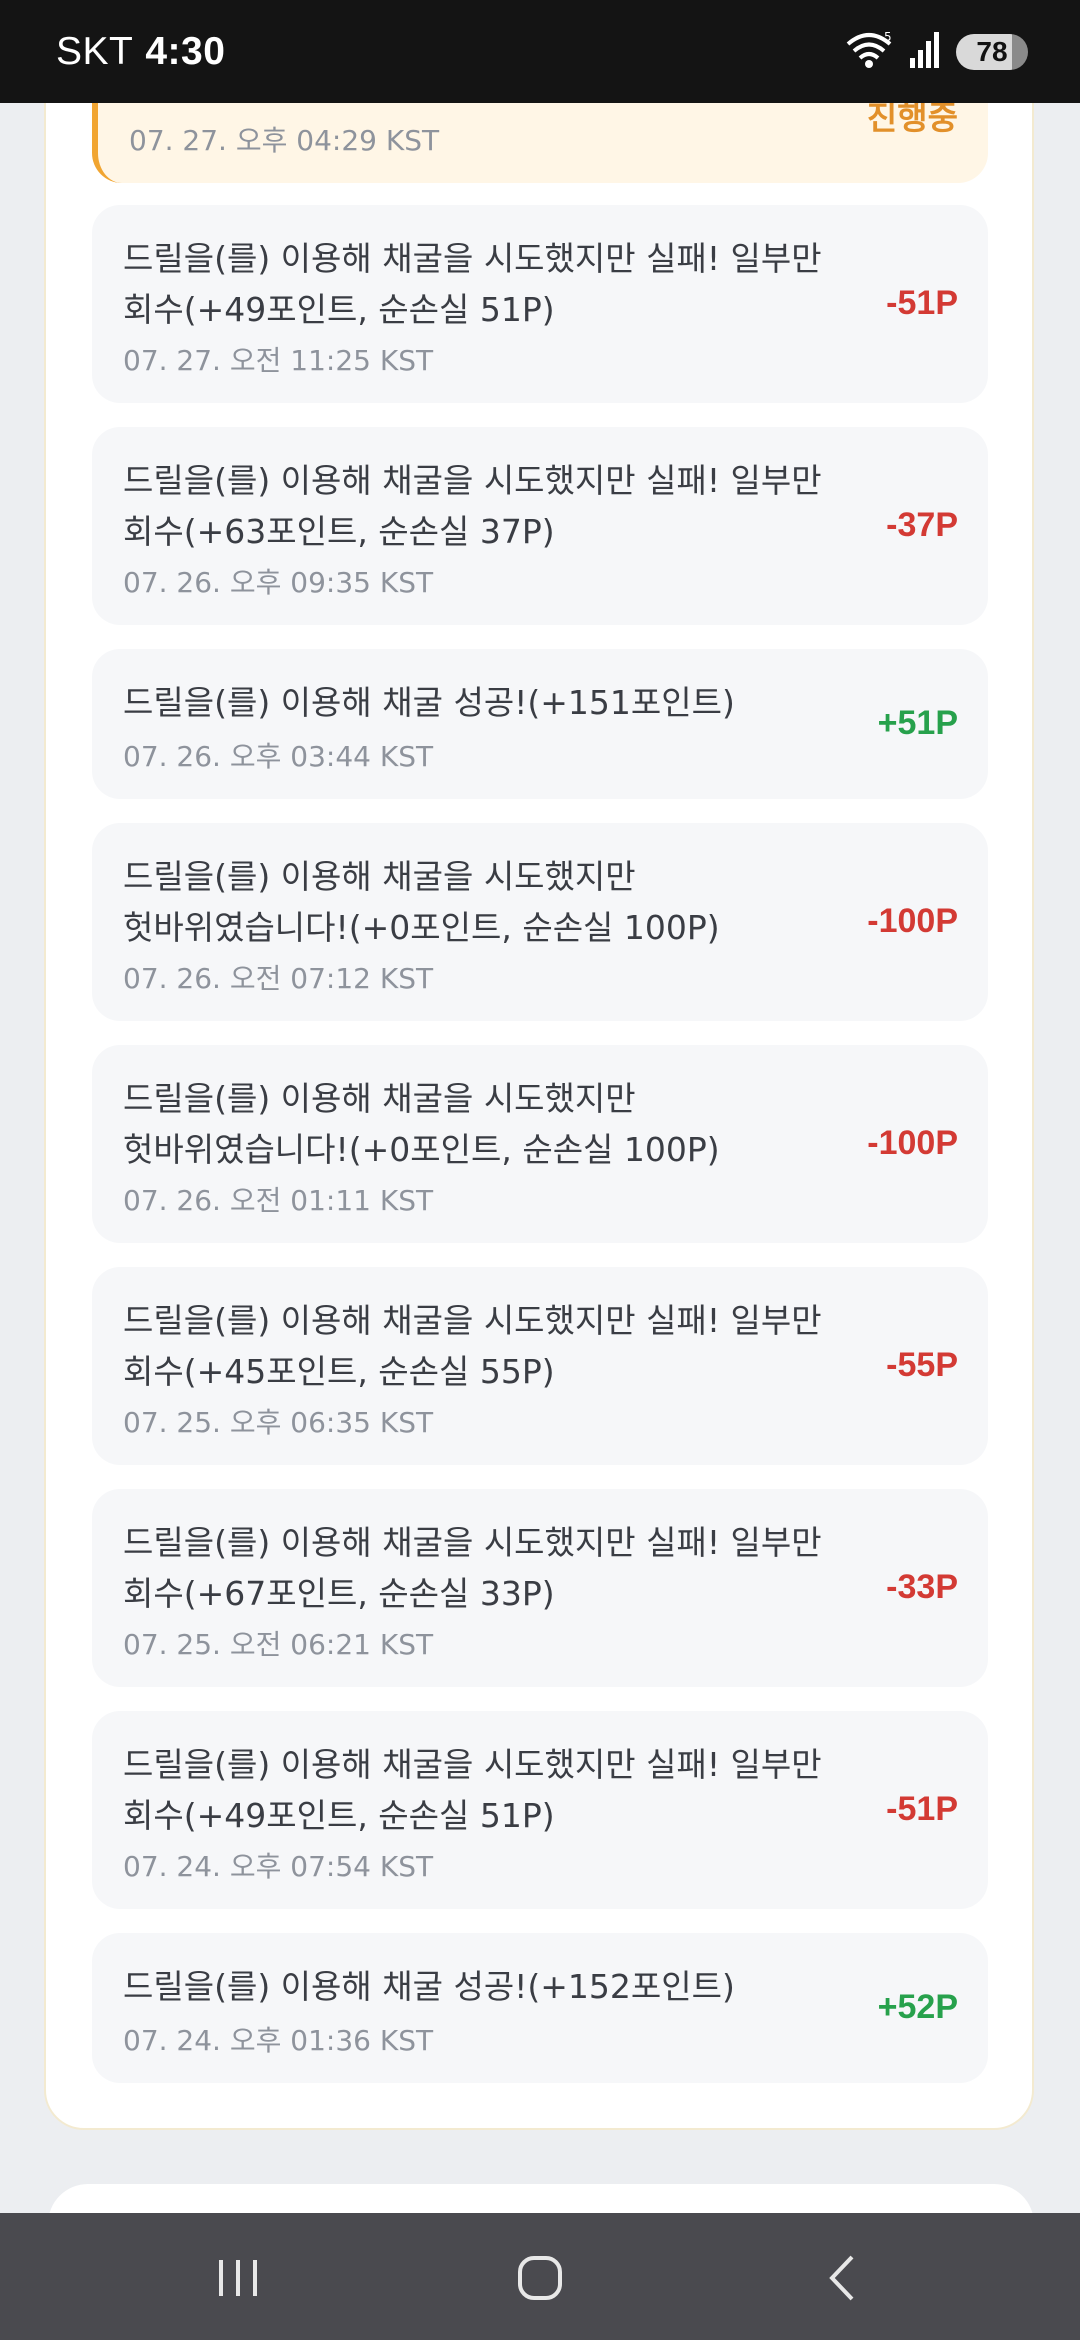 This screenshot has width=1080, height=2340. Describe the element at coordinates (540, 51) in the screenshot. I see `status-bar: SKT 4:30 5 78` at that location.